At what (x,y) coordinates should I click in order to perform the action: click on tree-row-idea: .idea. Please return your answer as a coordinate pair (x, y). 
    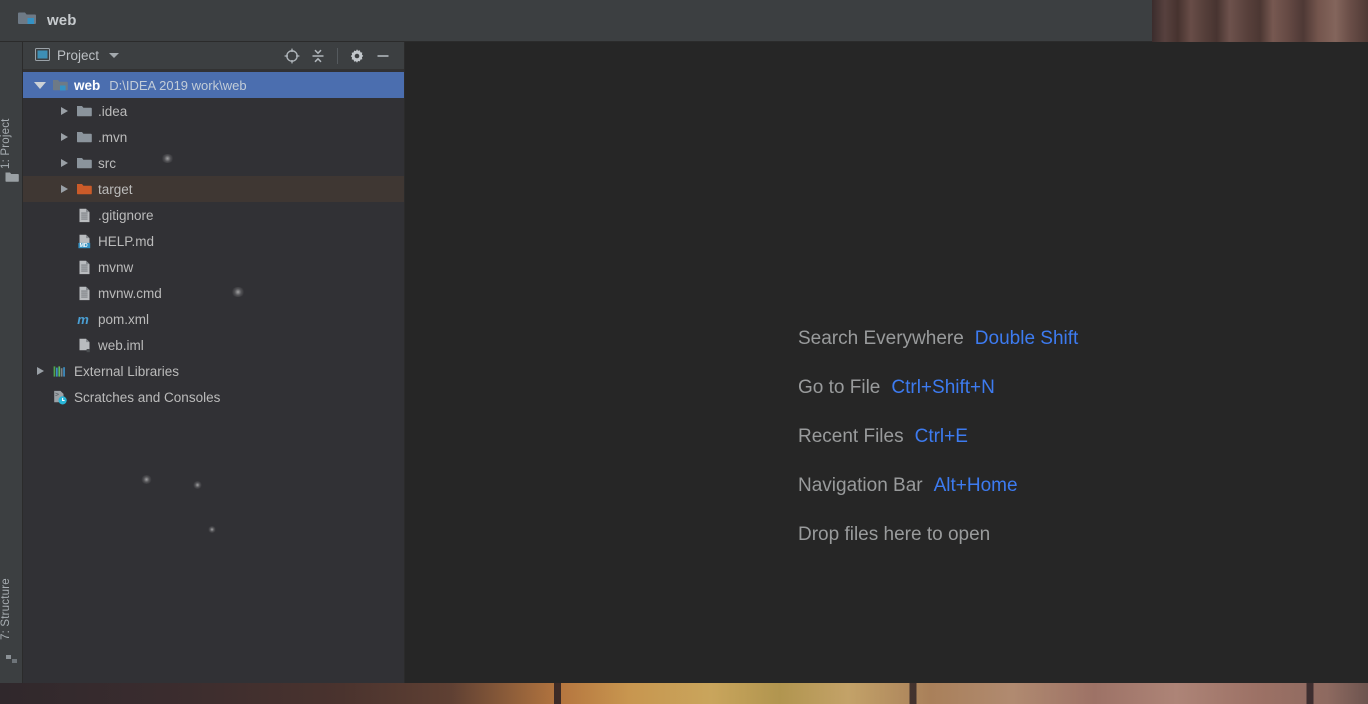
    Looking at the image, I should click on (213, 111).